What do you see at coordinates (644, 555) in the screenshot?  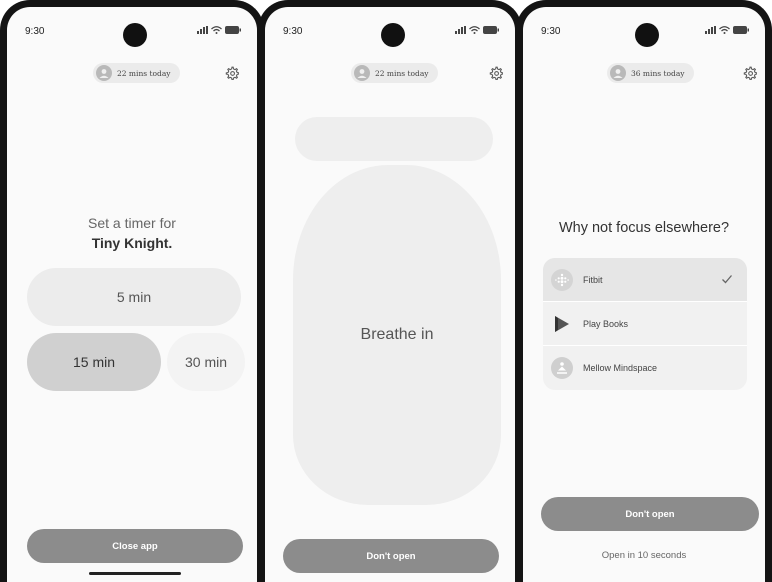 I see `open-countdown-link: Open in 10 seconds` at bounding box center [644, 555].